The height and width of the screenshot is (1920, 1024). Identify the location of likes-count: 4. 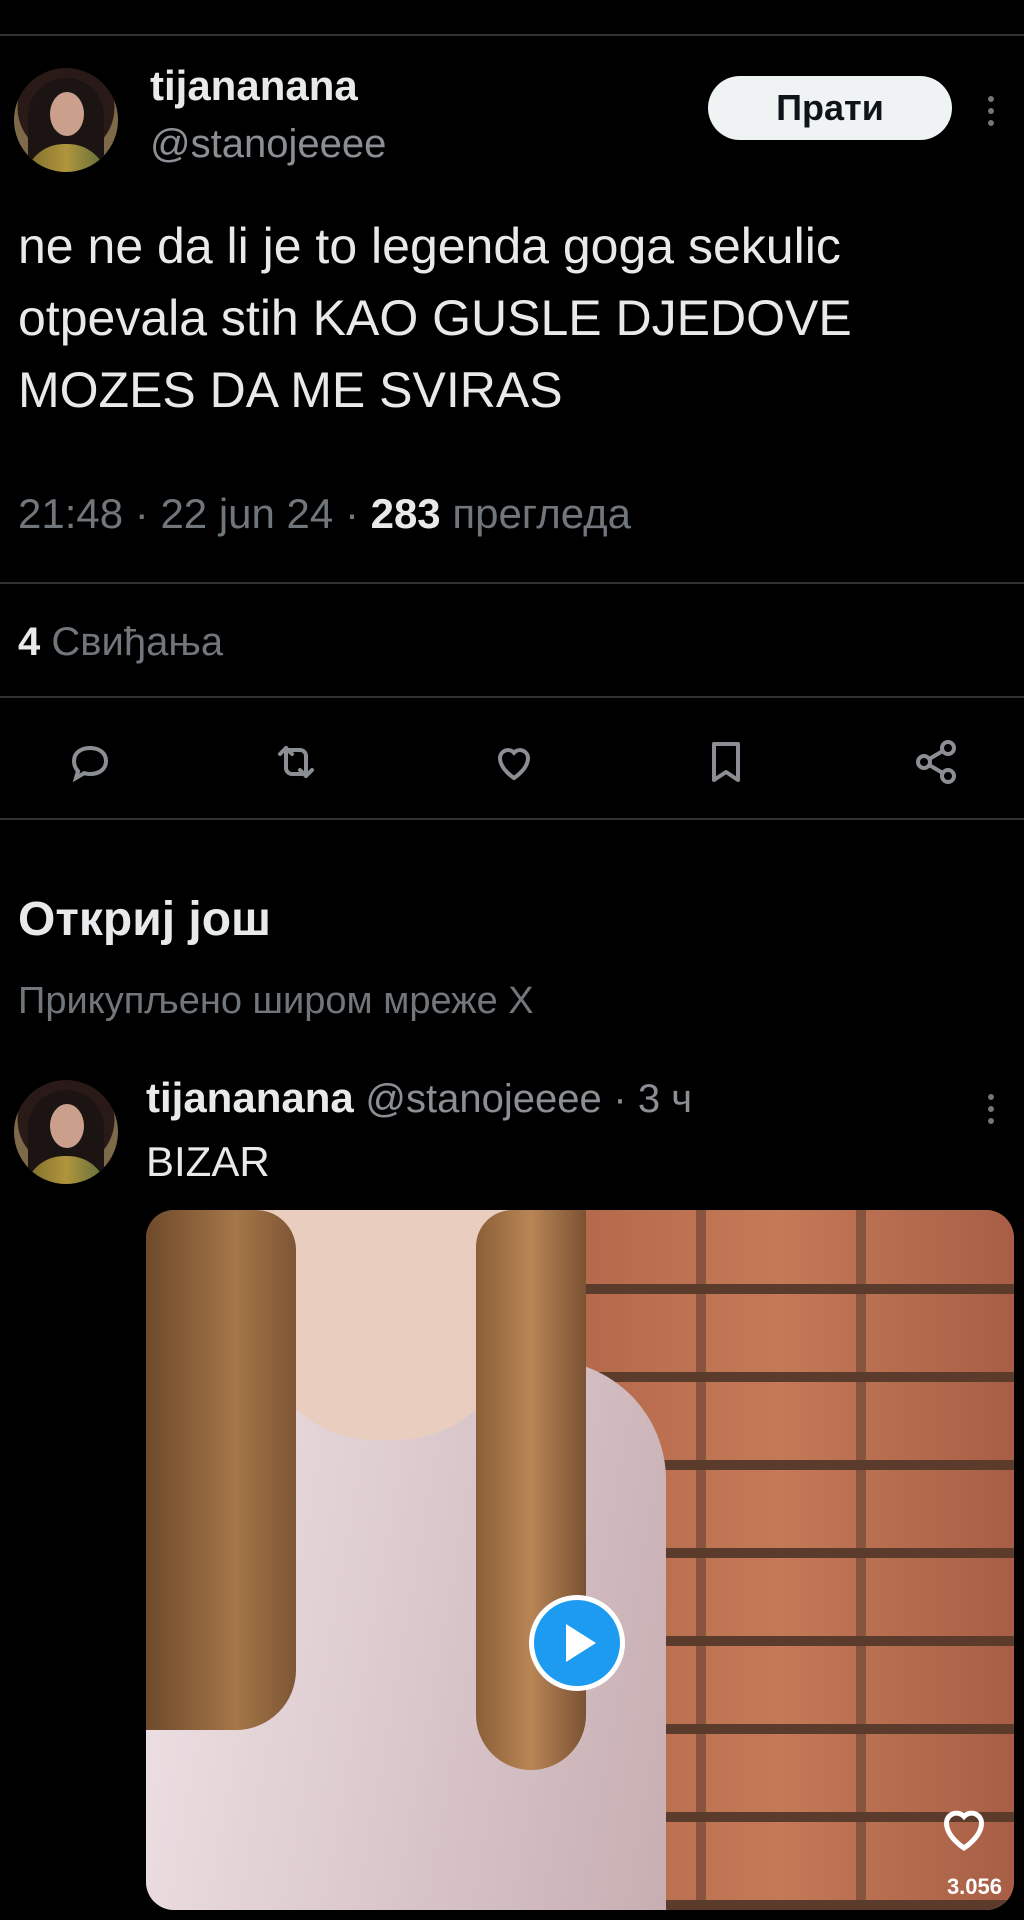
(29, 642).